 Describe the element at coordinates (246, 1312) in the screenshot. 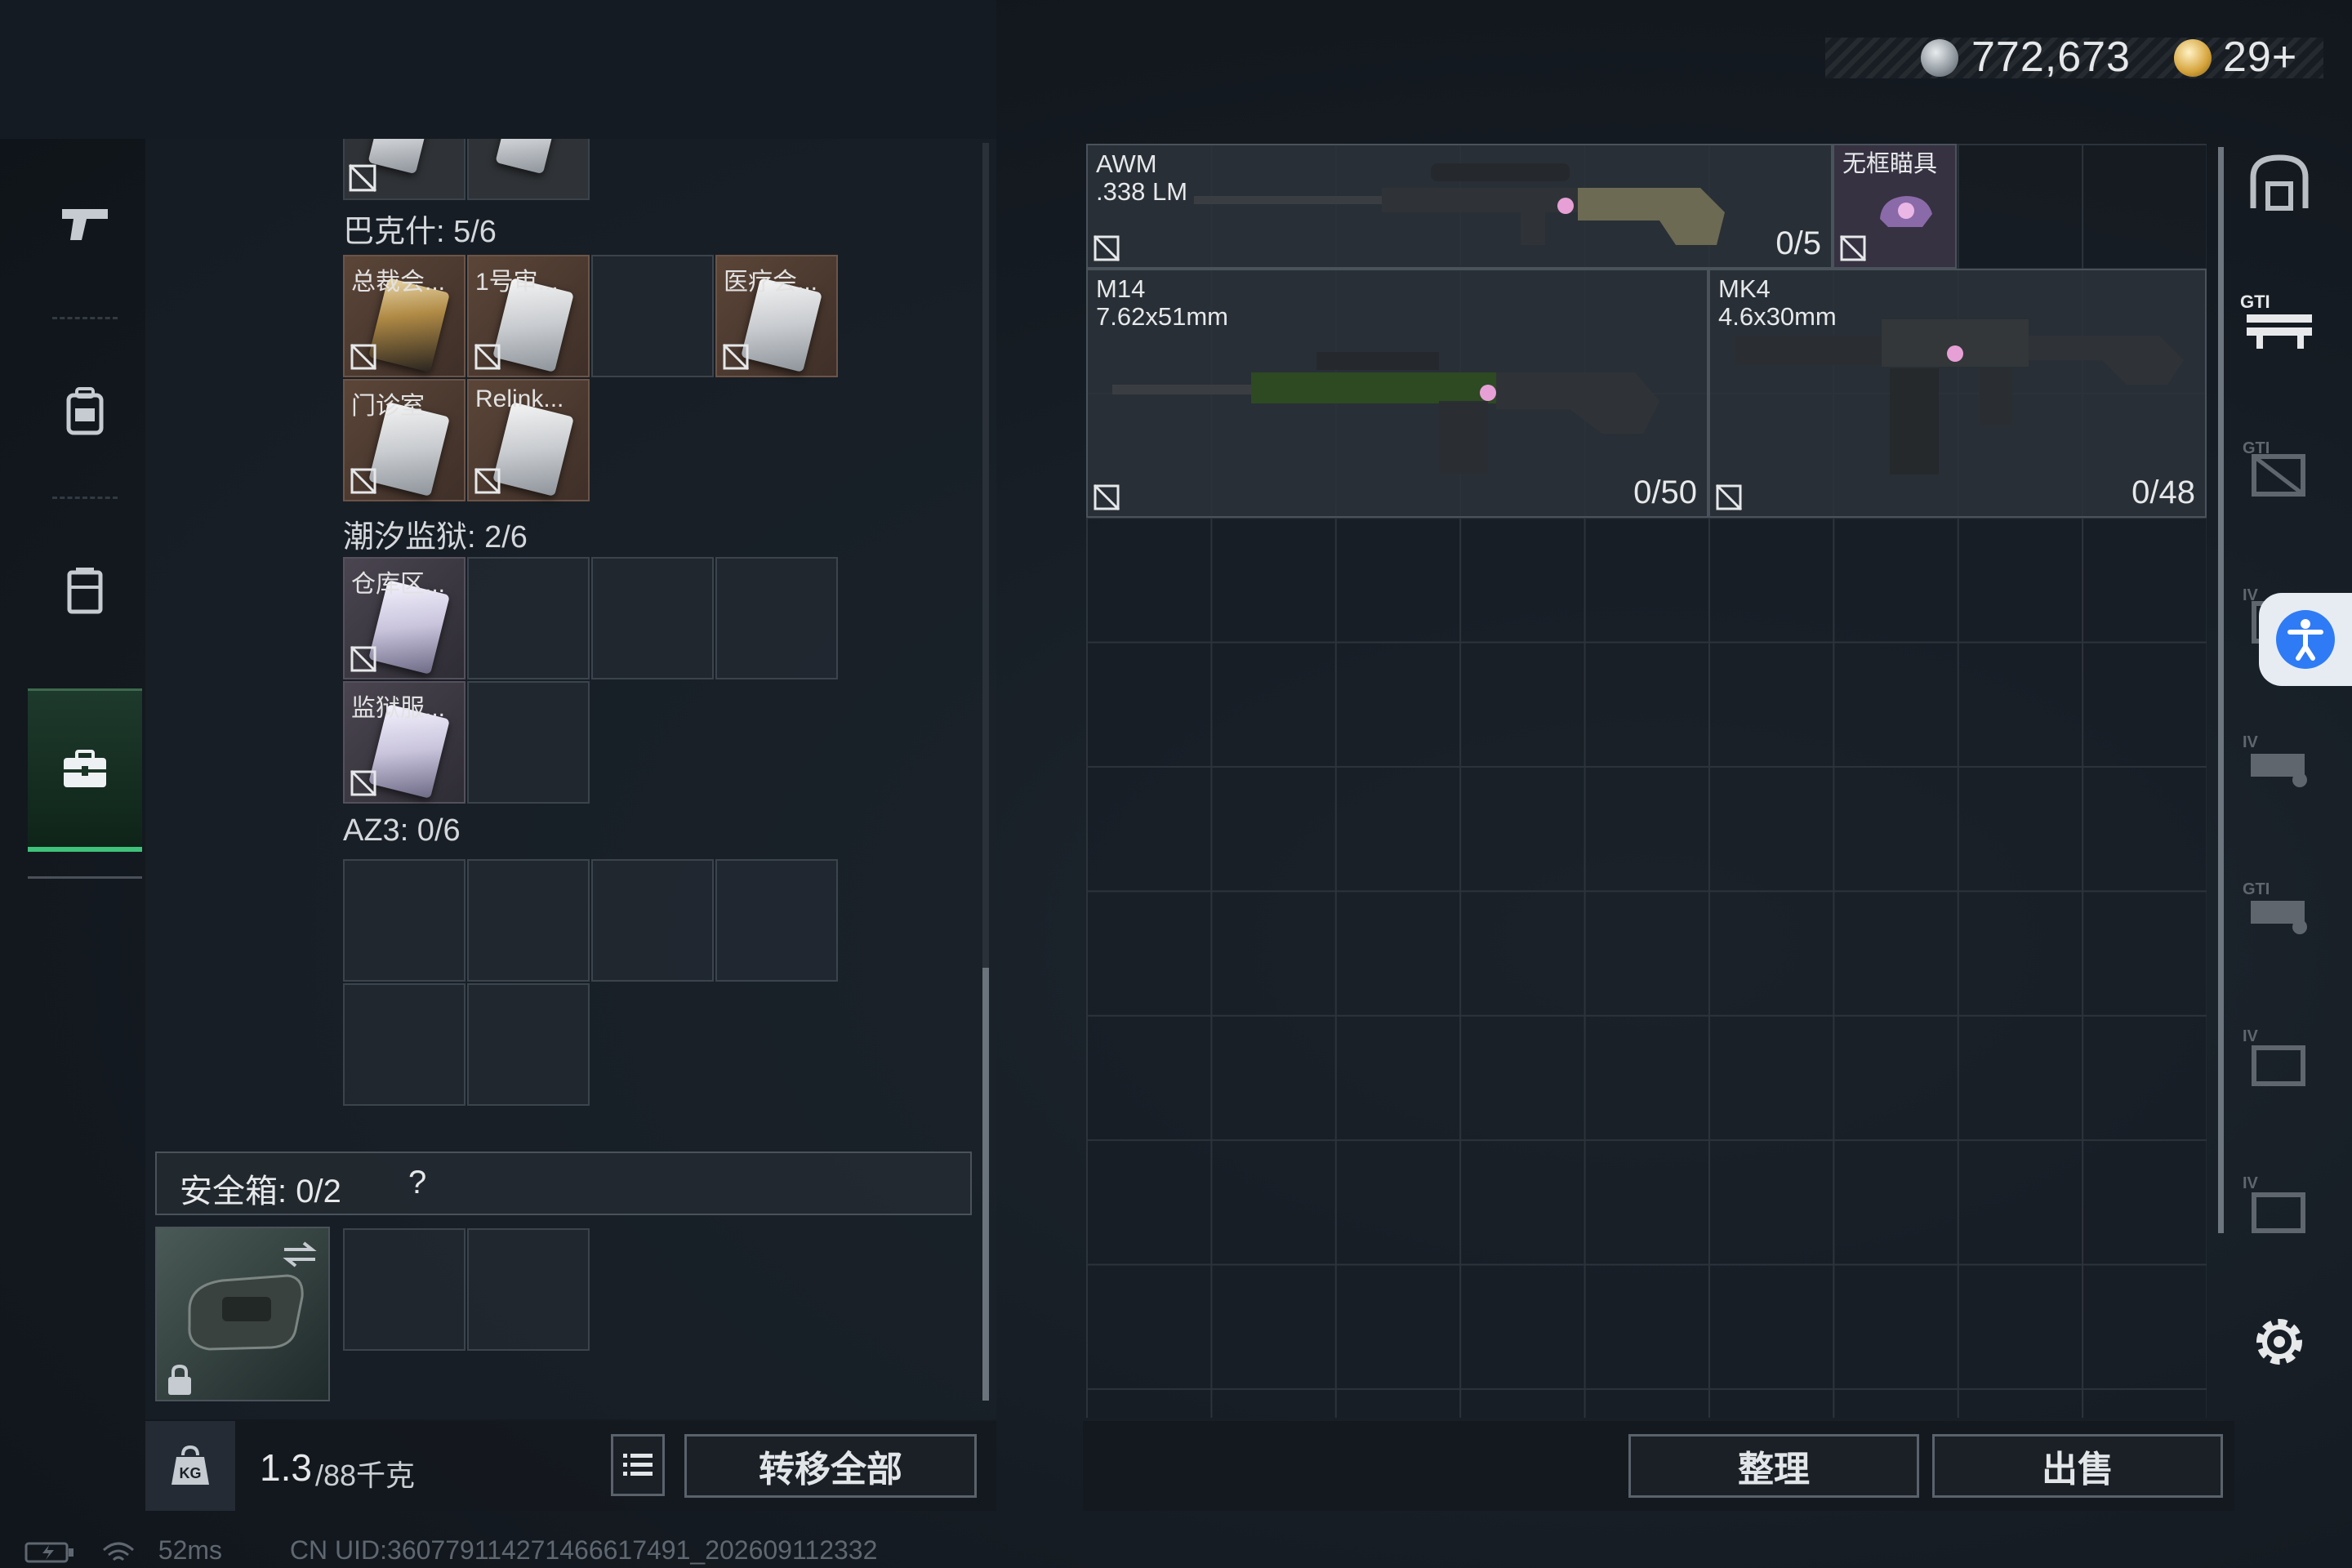

I see `safe-case-icon` at that location.